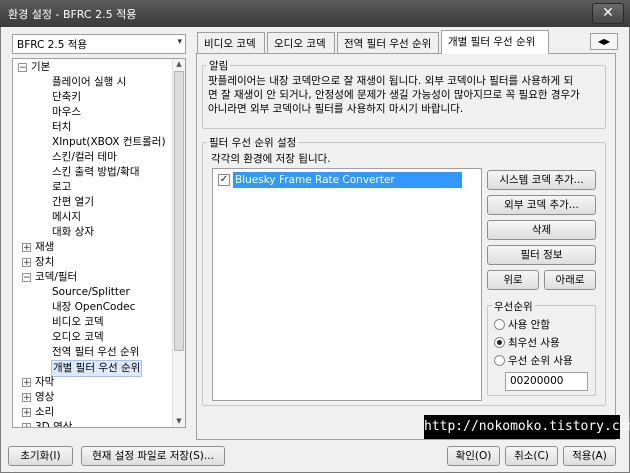 The height and width of the screenshot is (473, 630). I want to click on tree-item-logo: 로고, so click(61, 187).